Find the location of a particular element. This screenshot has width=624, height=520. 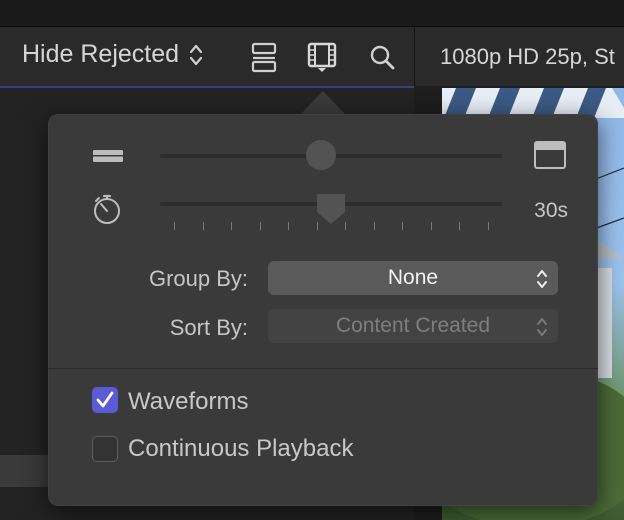

waveforms-label: Waveforms is located at coordinates (188, 401).